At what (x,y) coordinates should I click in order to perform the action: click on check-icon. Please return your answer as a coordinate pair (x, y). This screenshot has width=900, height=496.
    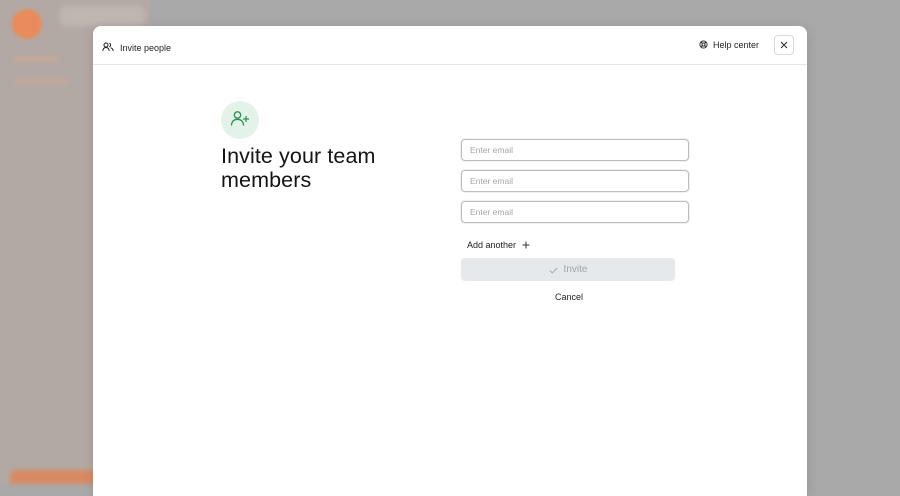
    Looking at the image, I should click on (553, 269).